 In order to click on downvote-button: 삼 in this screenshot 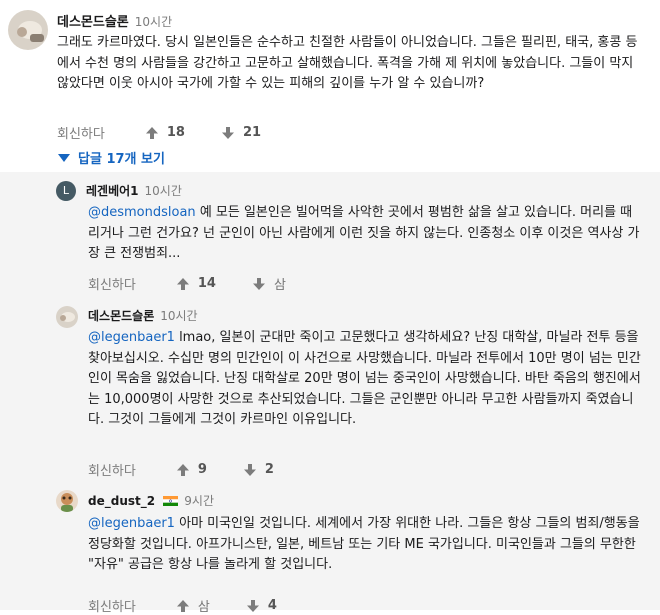, I will do `click(269, 283)`.